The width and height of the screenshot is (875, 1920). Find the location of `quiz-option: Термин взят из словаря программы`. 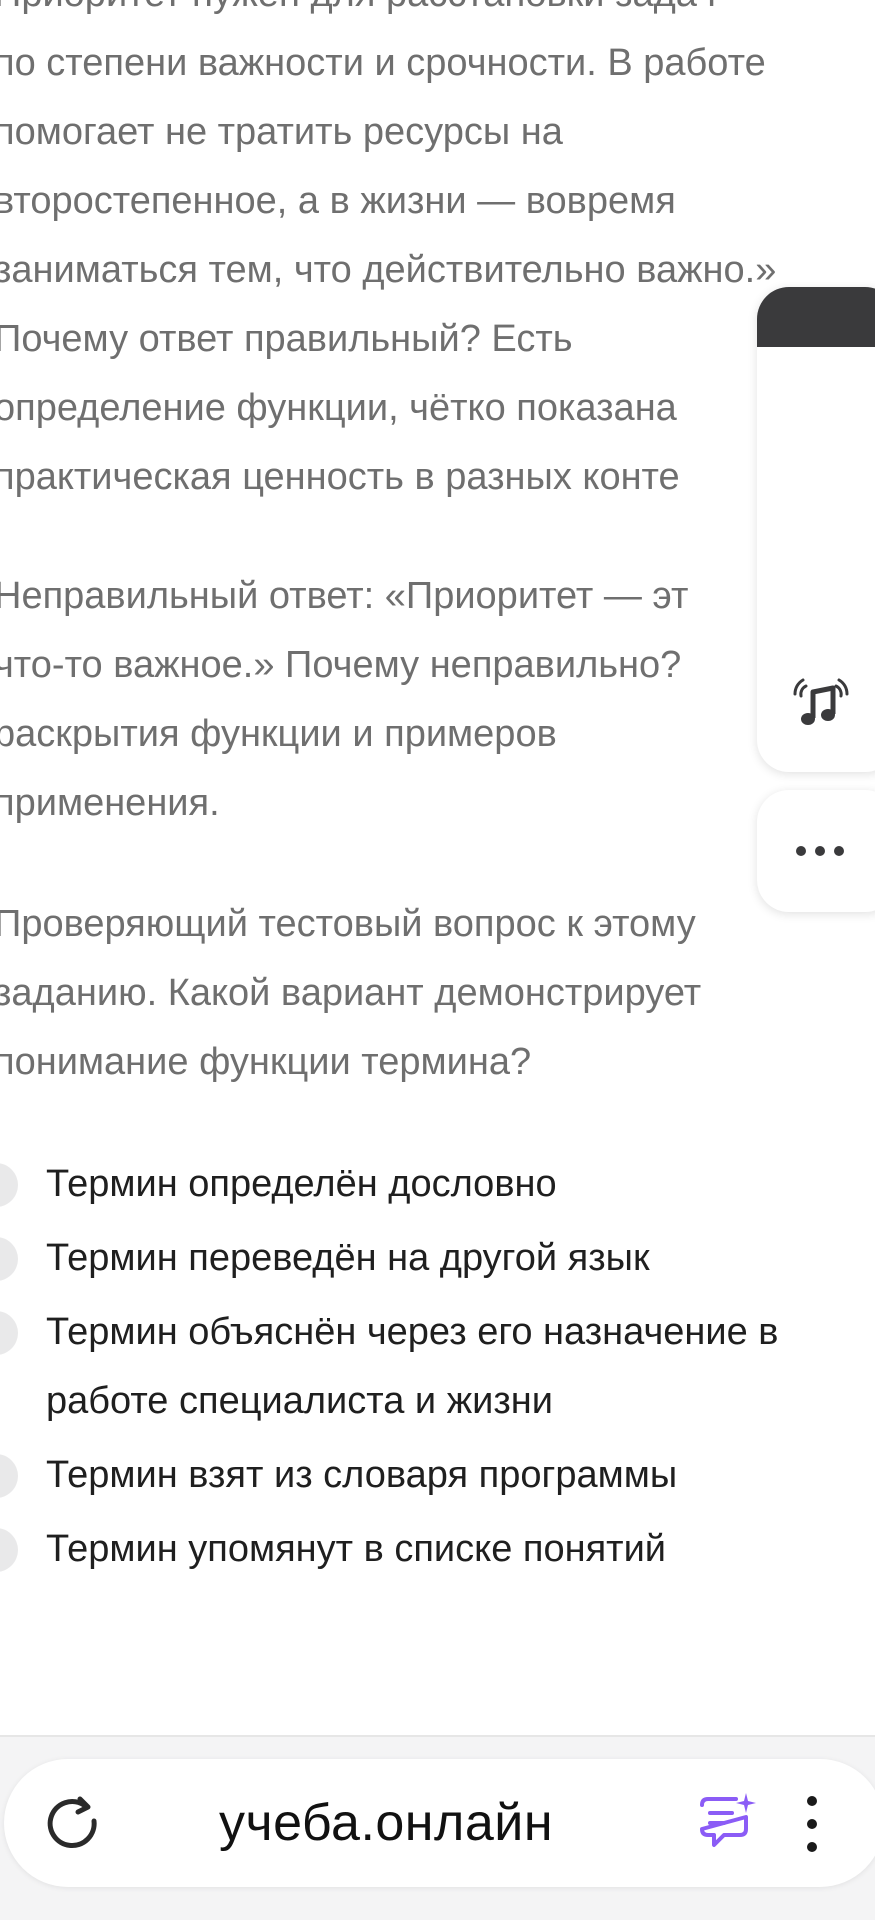

quiz-option: Термин взят из словаря программы is located at coordinates (437, 1475).